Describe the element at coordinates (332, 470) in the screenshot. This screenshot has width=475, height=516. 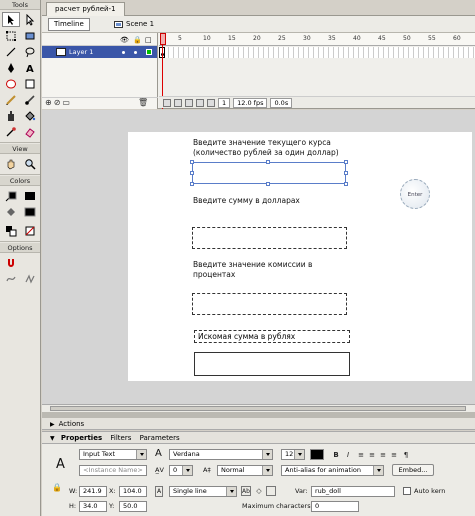
I see `anti-alias-select: Anti-alias for animation` at that location.